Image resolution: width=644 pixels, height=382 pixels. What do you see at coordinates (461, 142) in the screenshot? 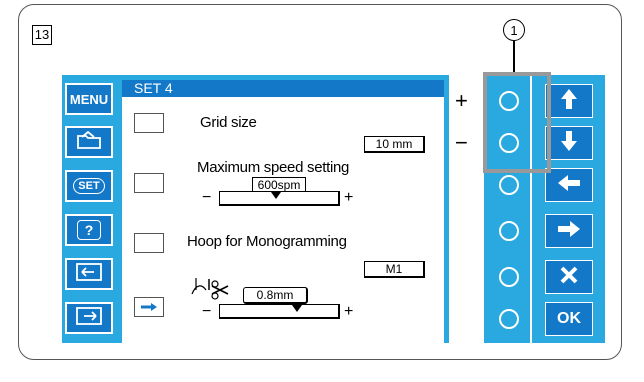
I see `minus-indicator: −` at bounding box center [461, 142].